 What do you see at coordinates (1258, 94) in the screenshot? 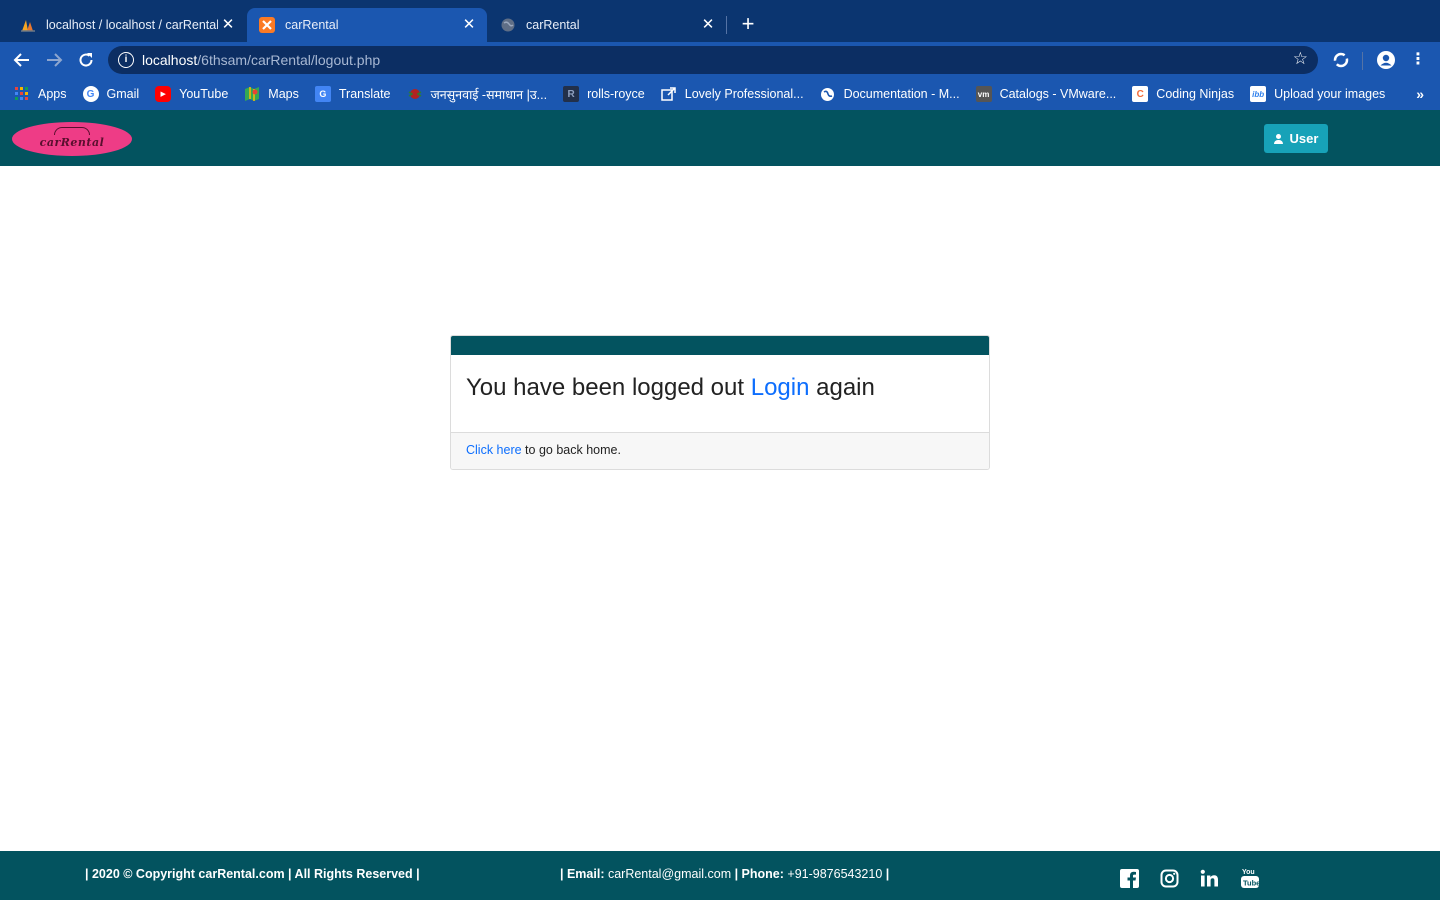
I see `ibb-icon: ibb` at bounding box center [1258, 94].